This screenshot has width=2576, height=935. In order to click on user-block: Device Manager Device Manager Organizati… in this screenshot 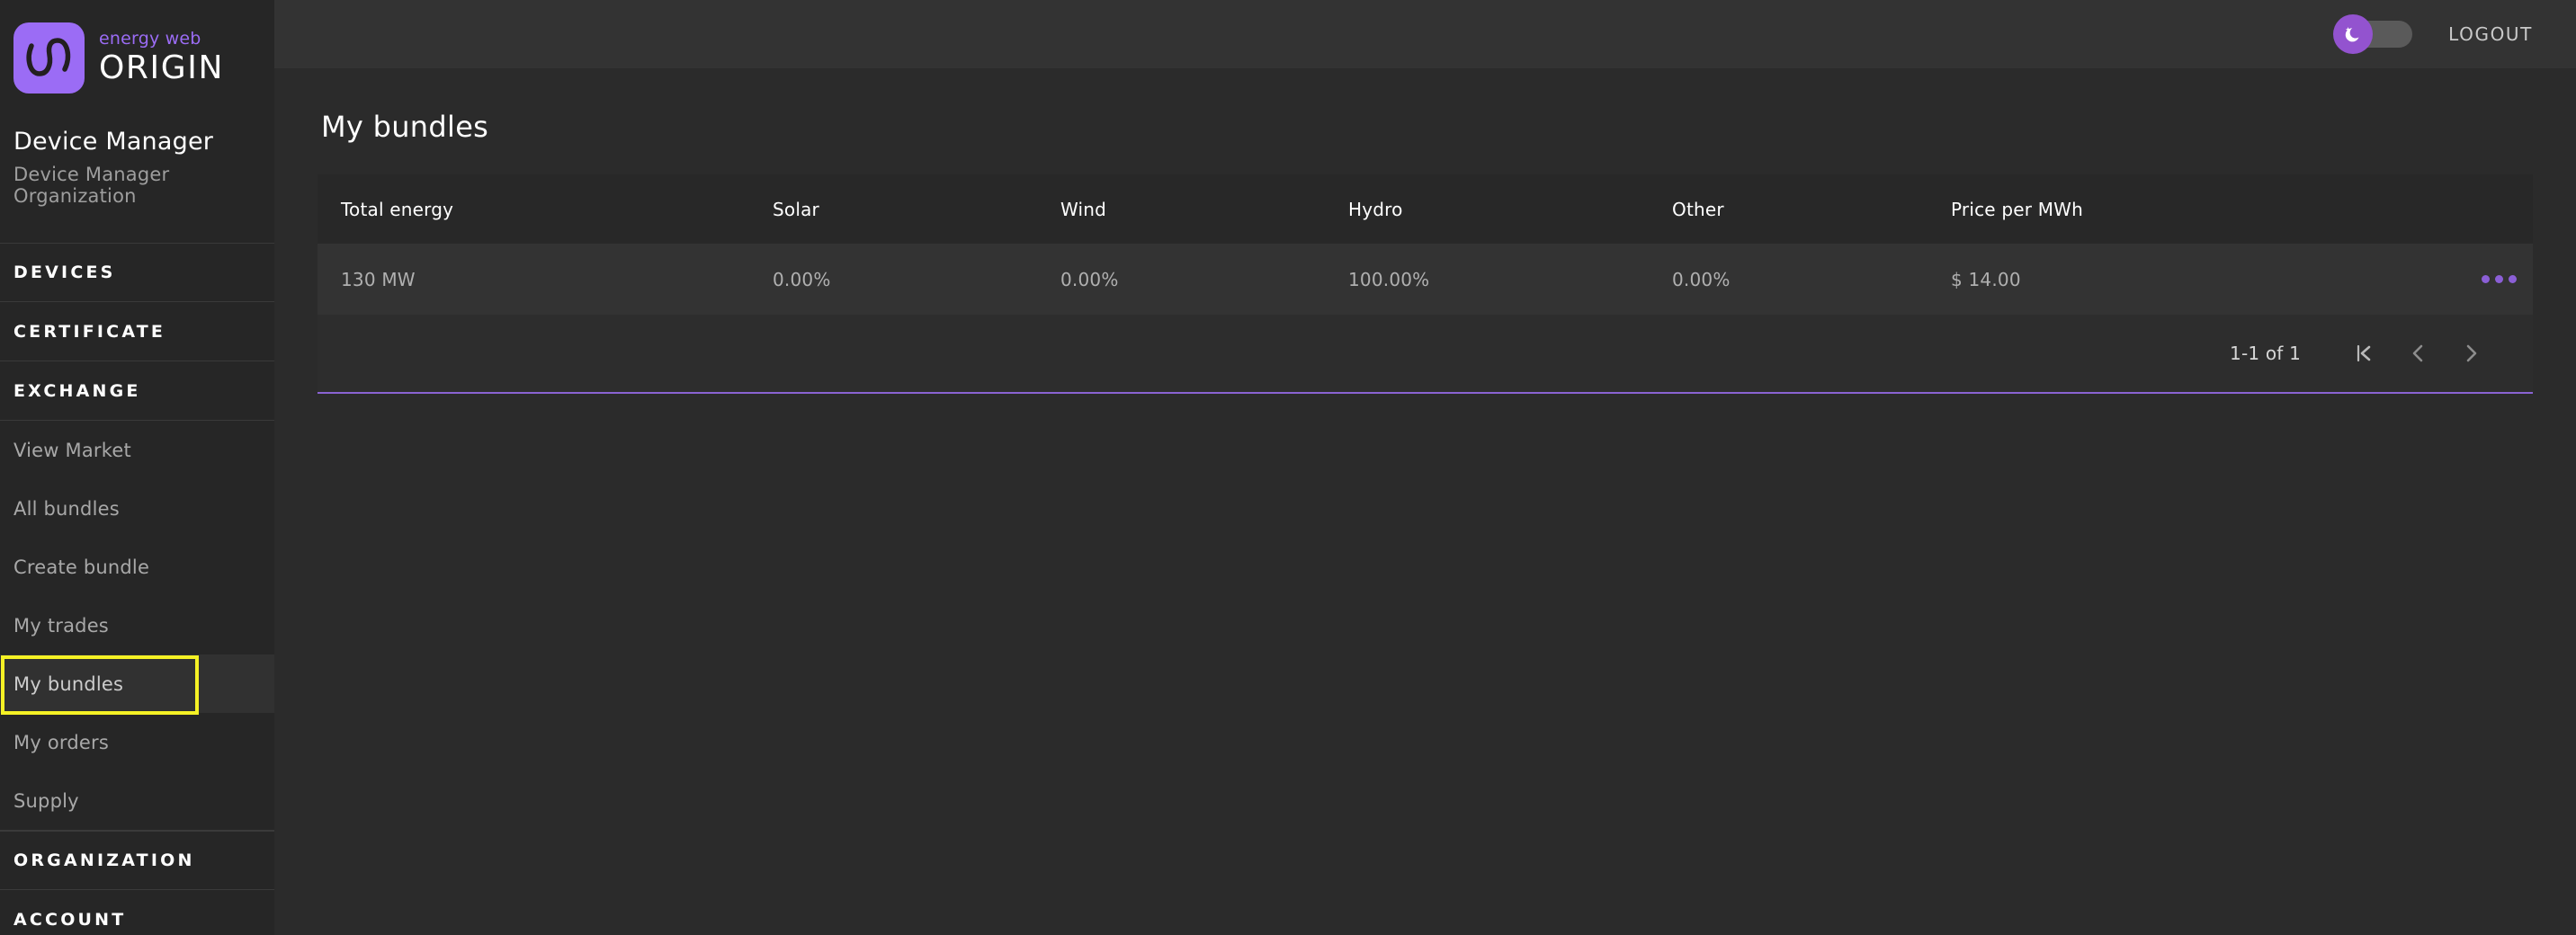, I will do `click(137, 179)`.